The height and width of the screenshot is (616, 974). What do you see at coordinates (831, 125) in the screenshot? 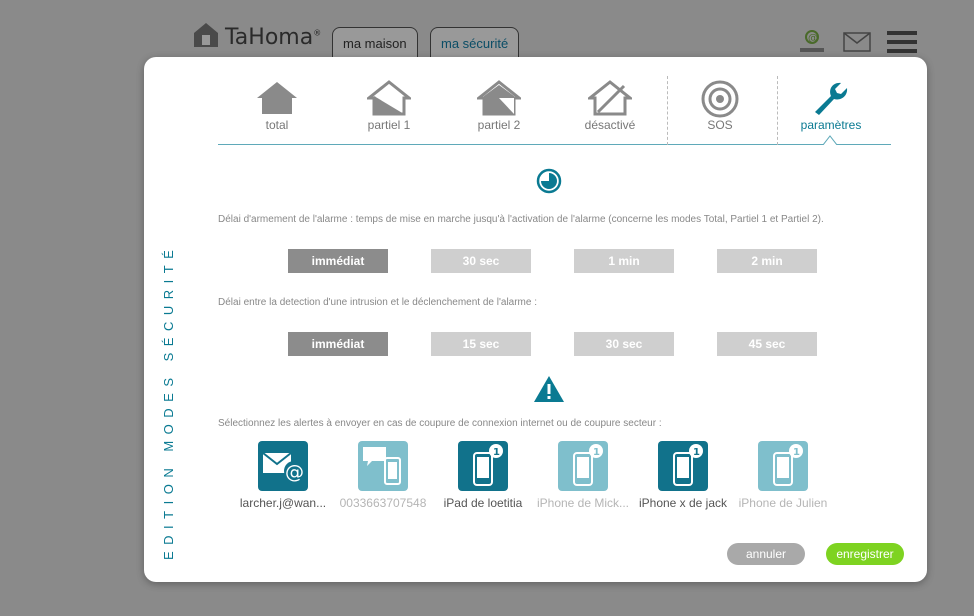
I see `tab-label: paramètres` at bounding box center [831, 125].